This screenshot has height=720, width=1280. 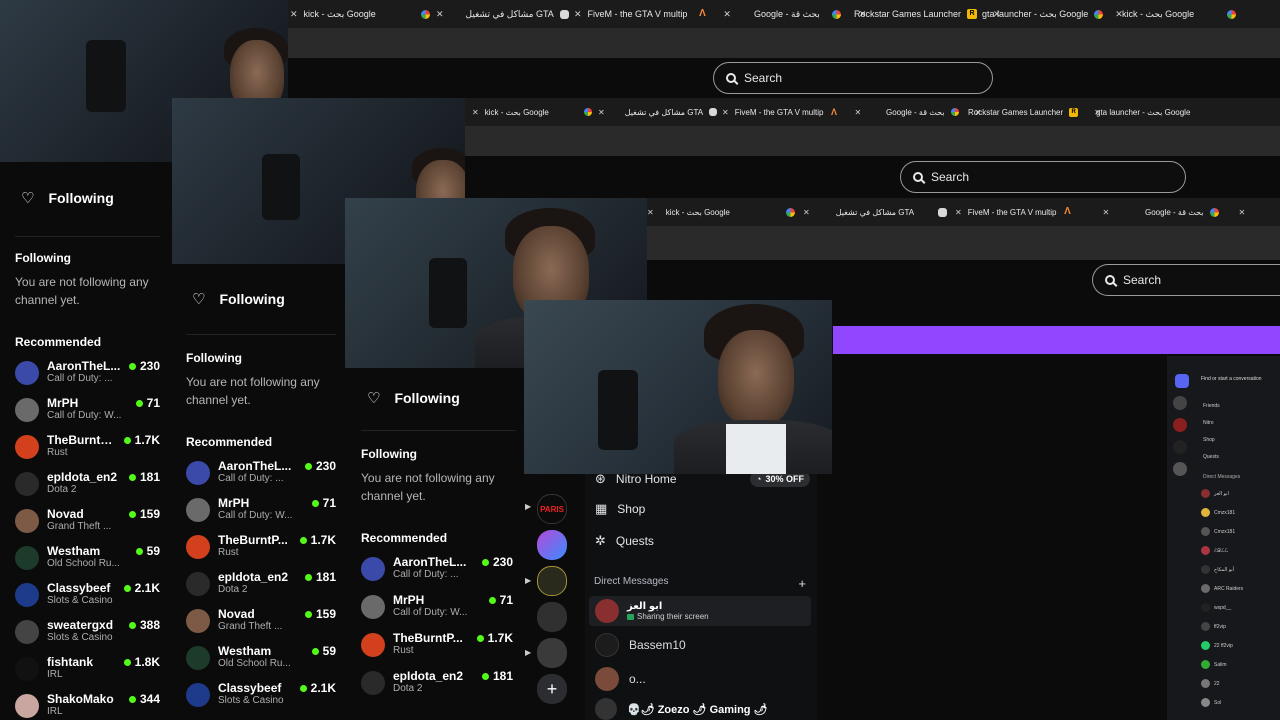 I want to click on mini-dm-item: ℰ𝒟ℒℒ, so click(x=1239, y=550).